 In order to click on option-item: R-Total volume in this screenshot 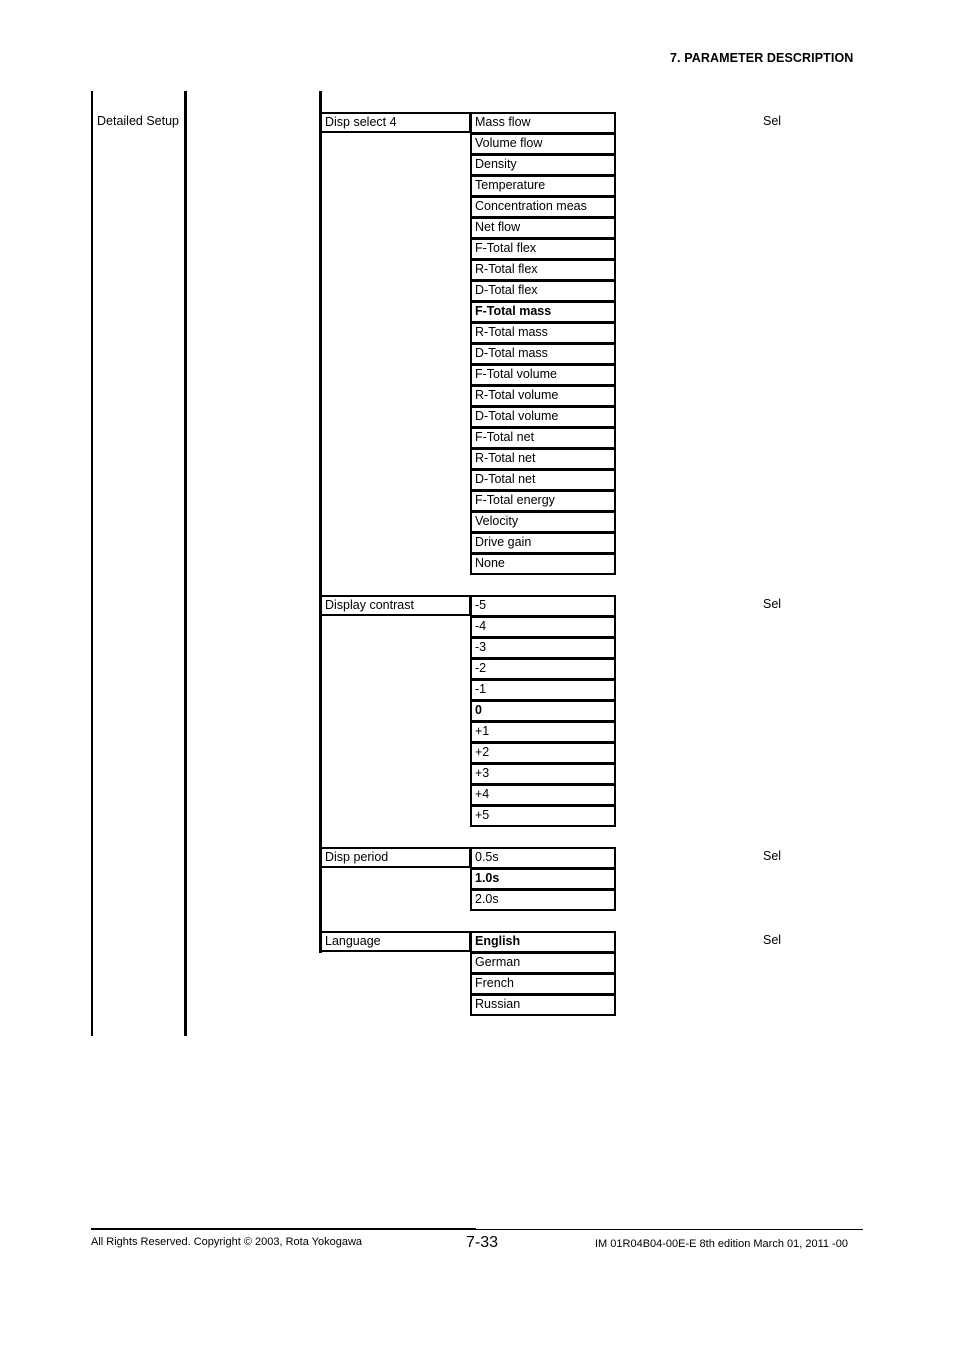, I will do `click(543, 396)`.